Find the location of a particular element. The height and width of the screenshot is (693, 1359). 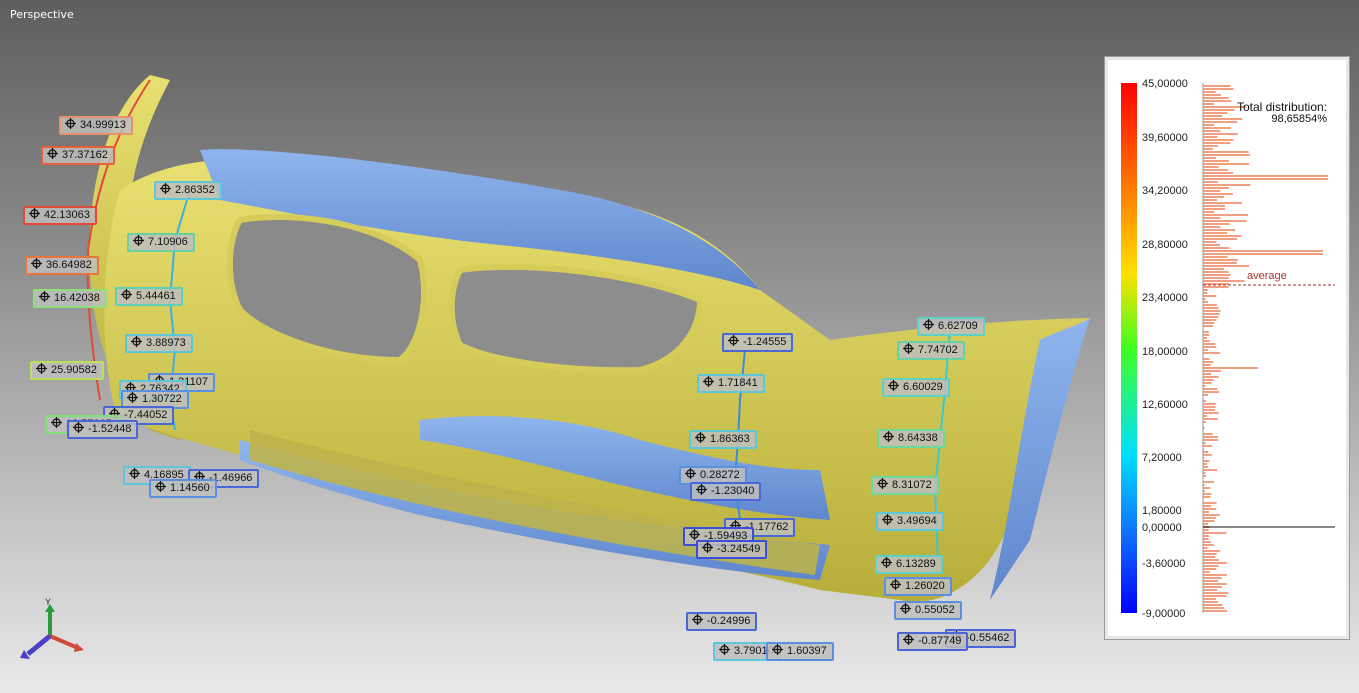

callout-value: -1.24555 is located at coordinates (765, 342).